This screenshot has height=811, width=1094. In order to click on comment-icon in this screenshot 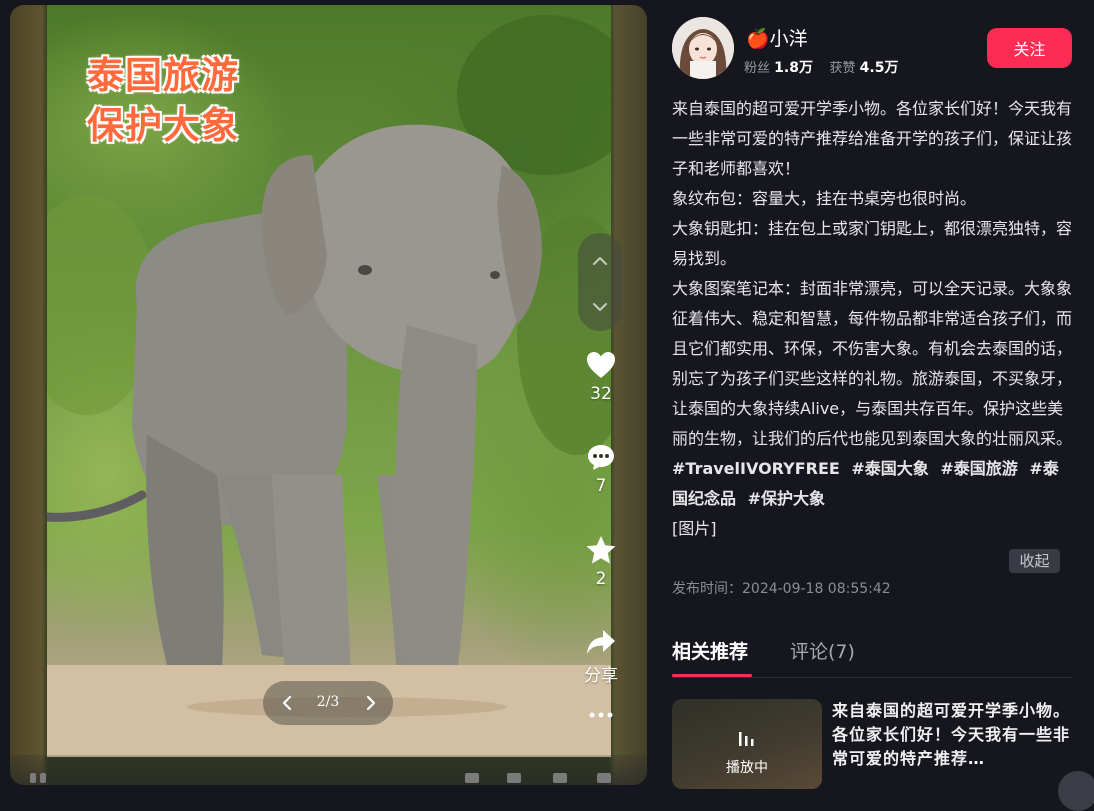, I will do `click(601, 457)`.